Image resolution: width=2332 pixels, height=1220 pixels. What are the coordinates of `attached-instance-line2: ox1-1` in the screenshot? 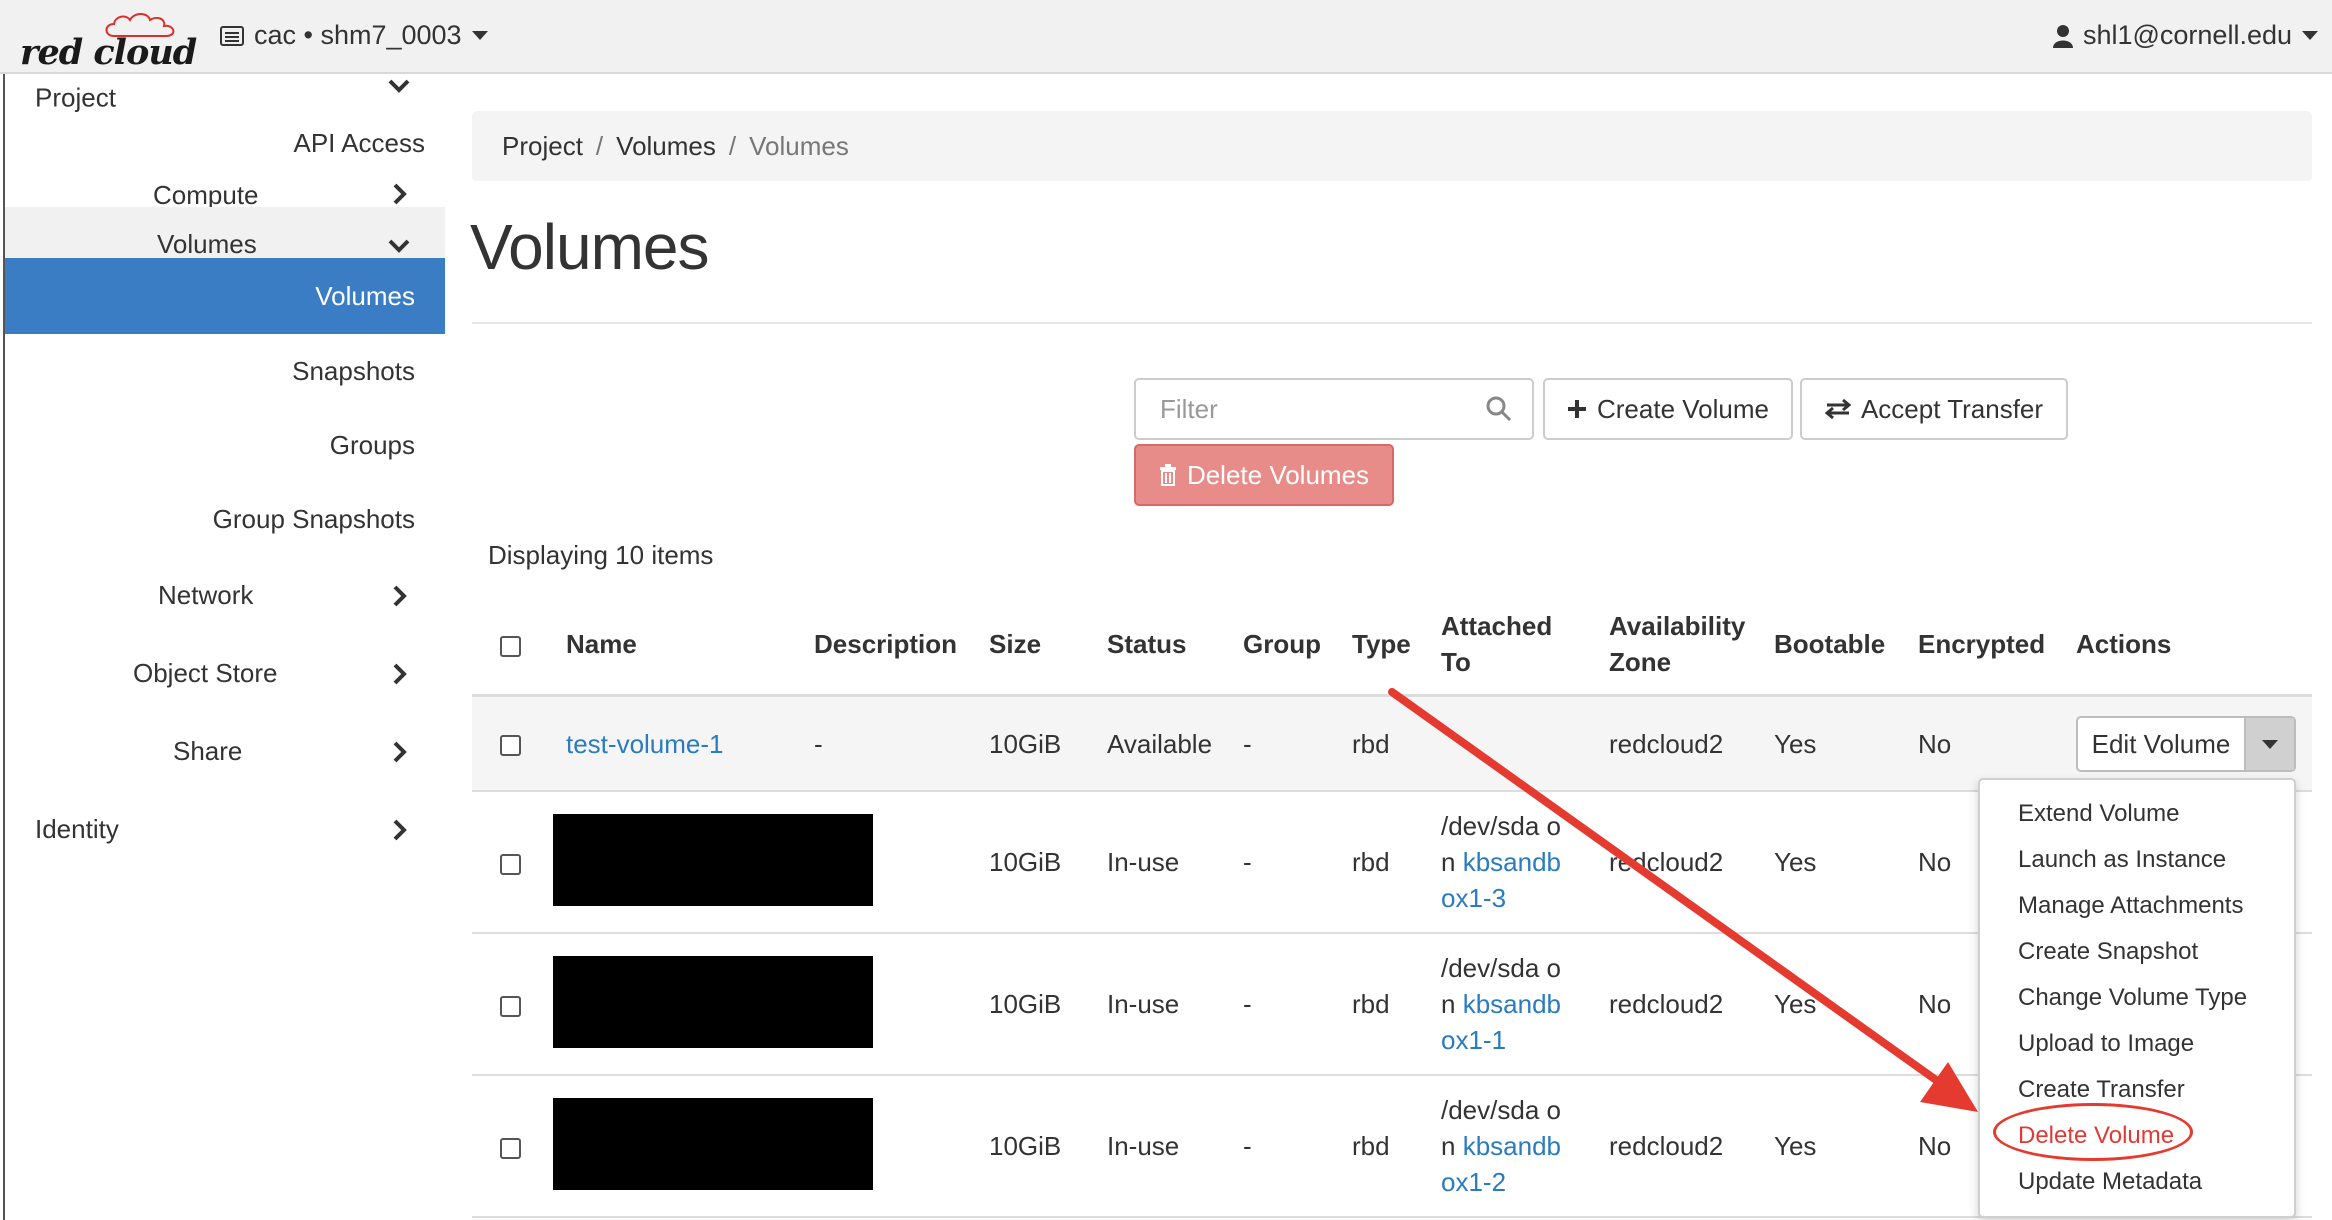 It's located at (1473, 1040).